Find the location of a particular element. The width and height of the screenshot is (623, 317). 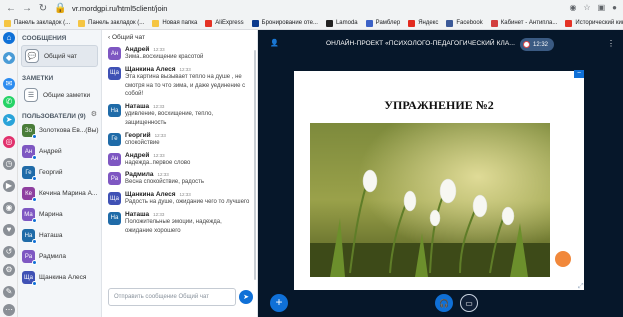

settings-icon: ⚙ is located at coordinates (9, 270).